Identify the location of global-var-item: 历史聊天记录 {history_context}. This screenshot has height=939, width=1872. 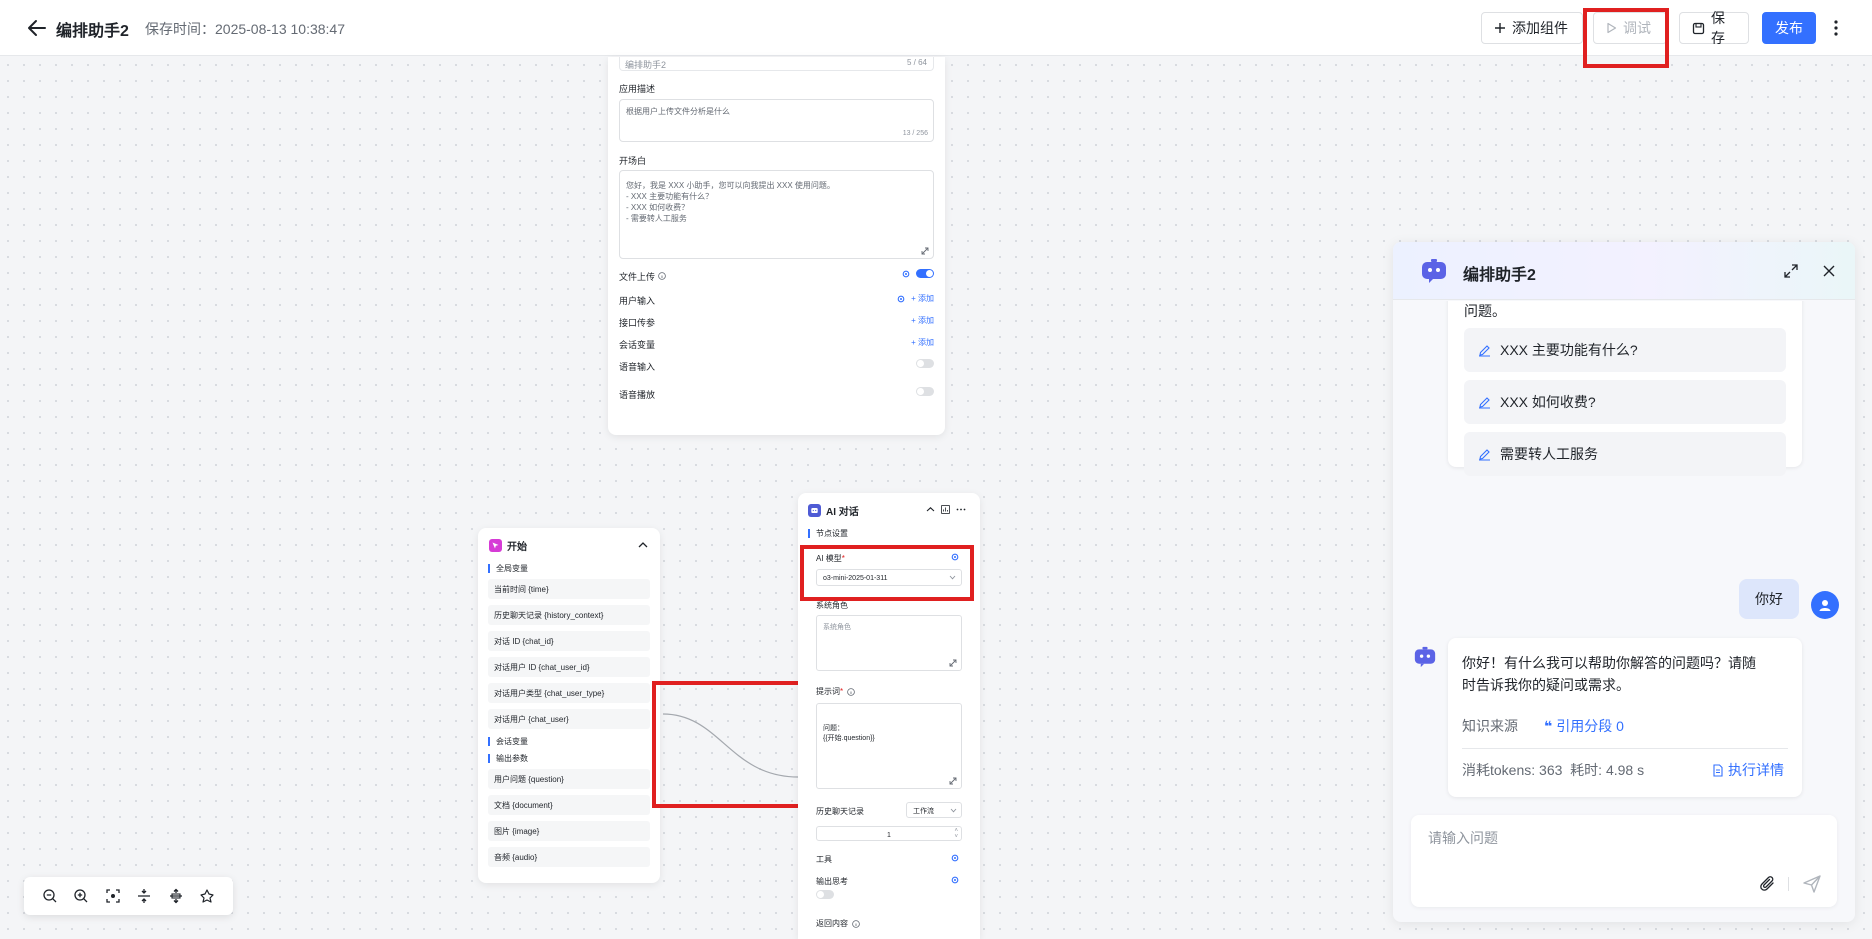
(569, 615).